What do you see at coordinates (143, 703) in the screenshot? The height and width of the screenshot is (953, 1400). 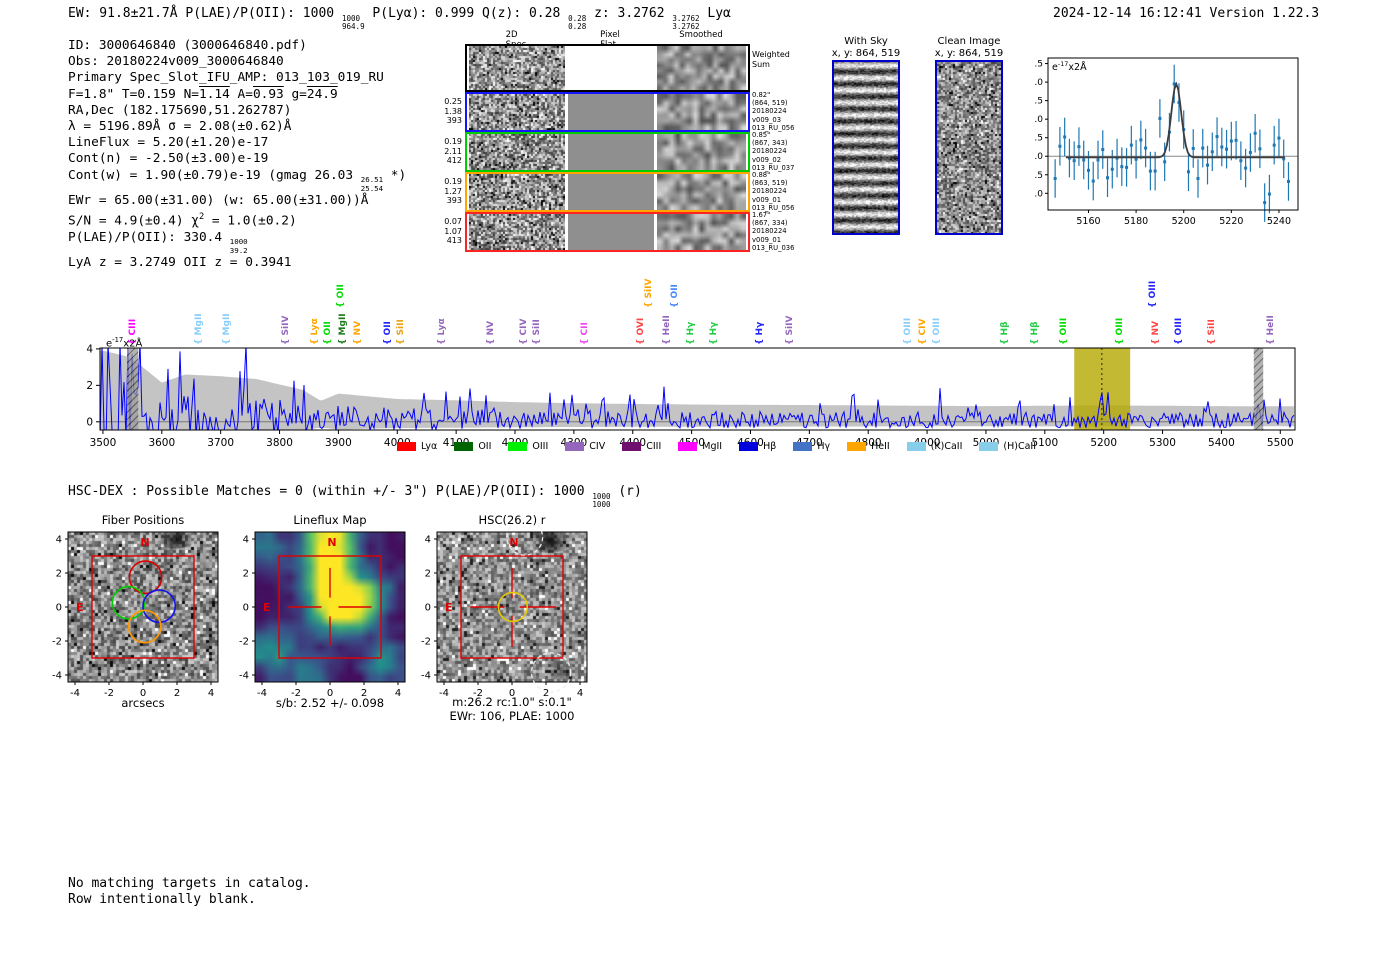 I see `fiber-xlabel: arcsecs` at bounding box center [143, 703].